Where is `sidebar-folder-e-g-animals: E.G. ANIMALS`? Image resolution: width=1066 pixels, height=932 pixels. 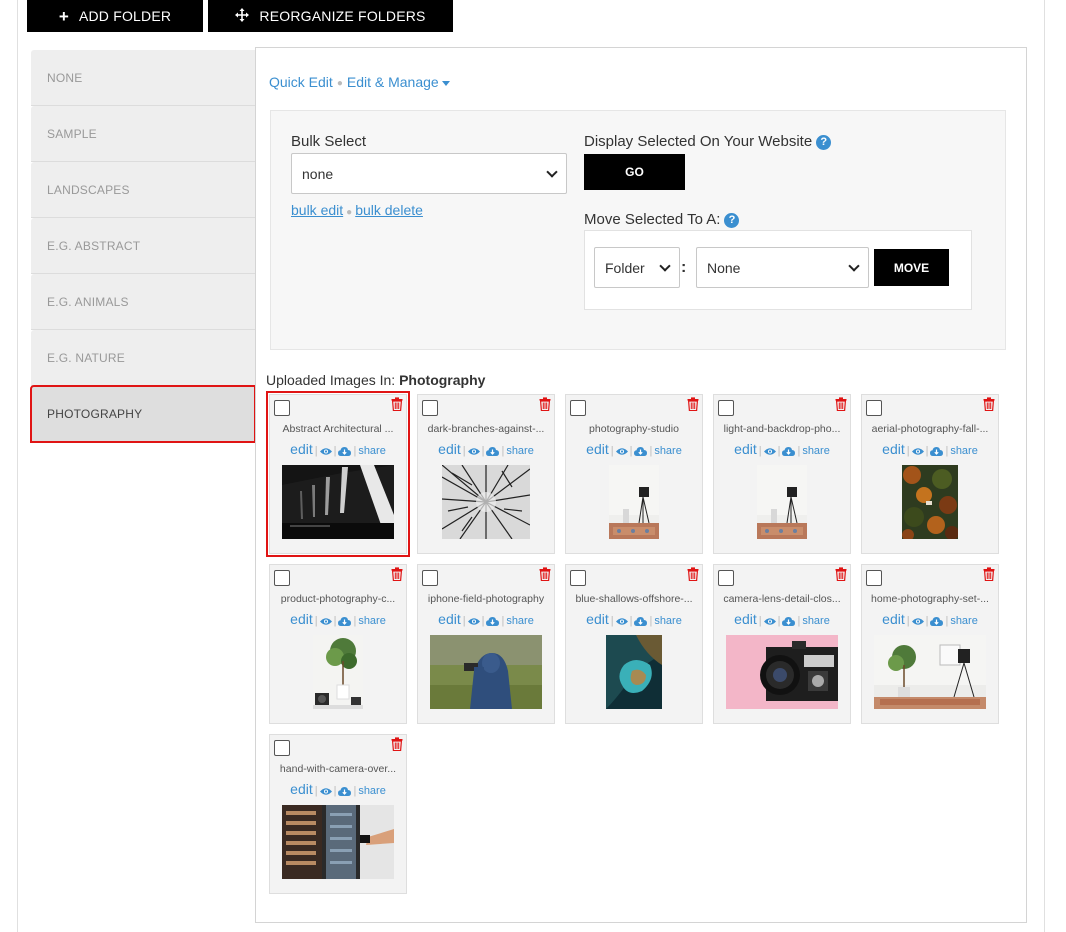 sidebar-folder-e-g-animals: E.G. ANIMALS is located at coordinates (143, 302).